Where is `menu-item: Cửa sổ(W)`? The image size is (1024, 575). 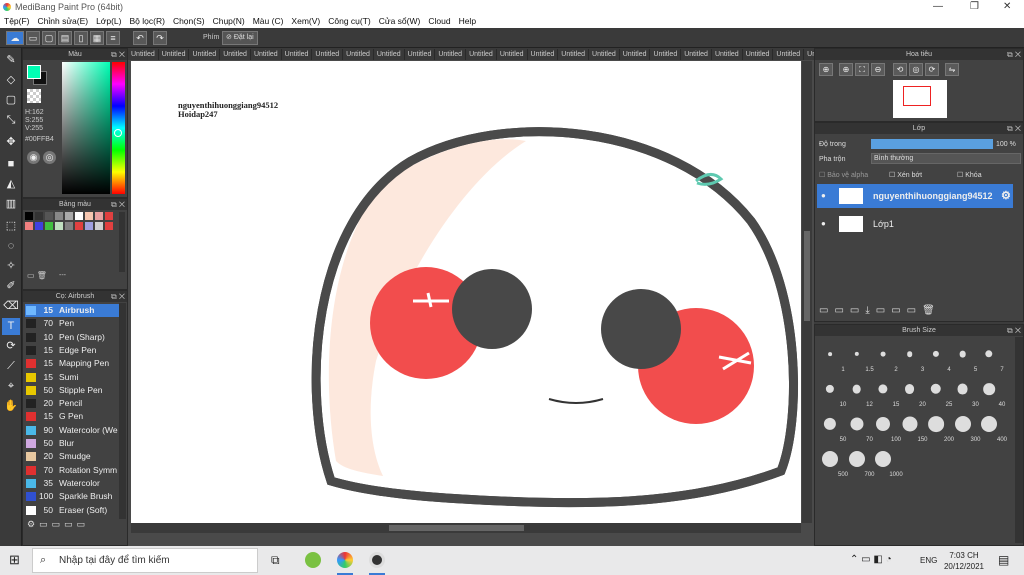 menu-item: Cửa sổ(W) is located at coordinates (400, 21).